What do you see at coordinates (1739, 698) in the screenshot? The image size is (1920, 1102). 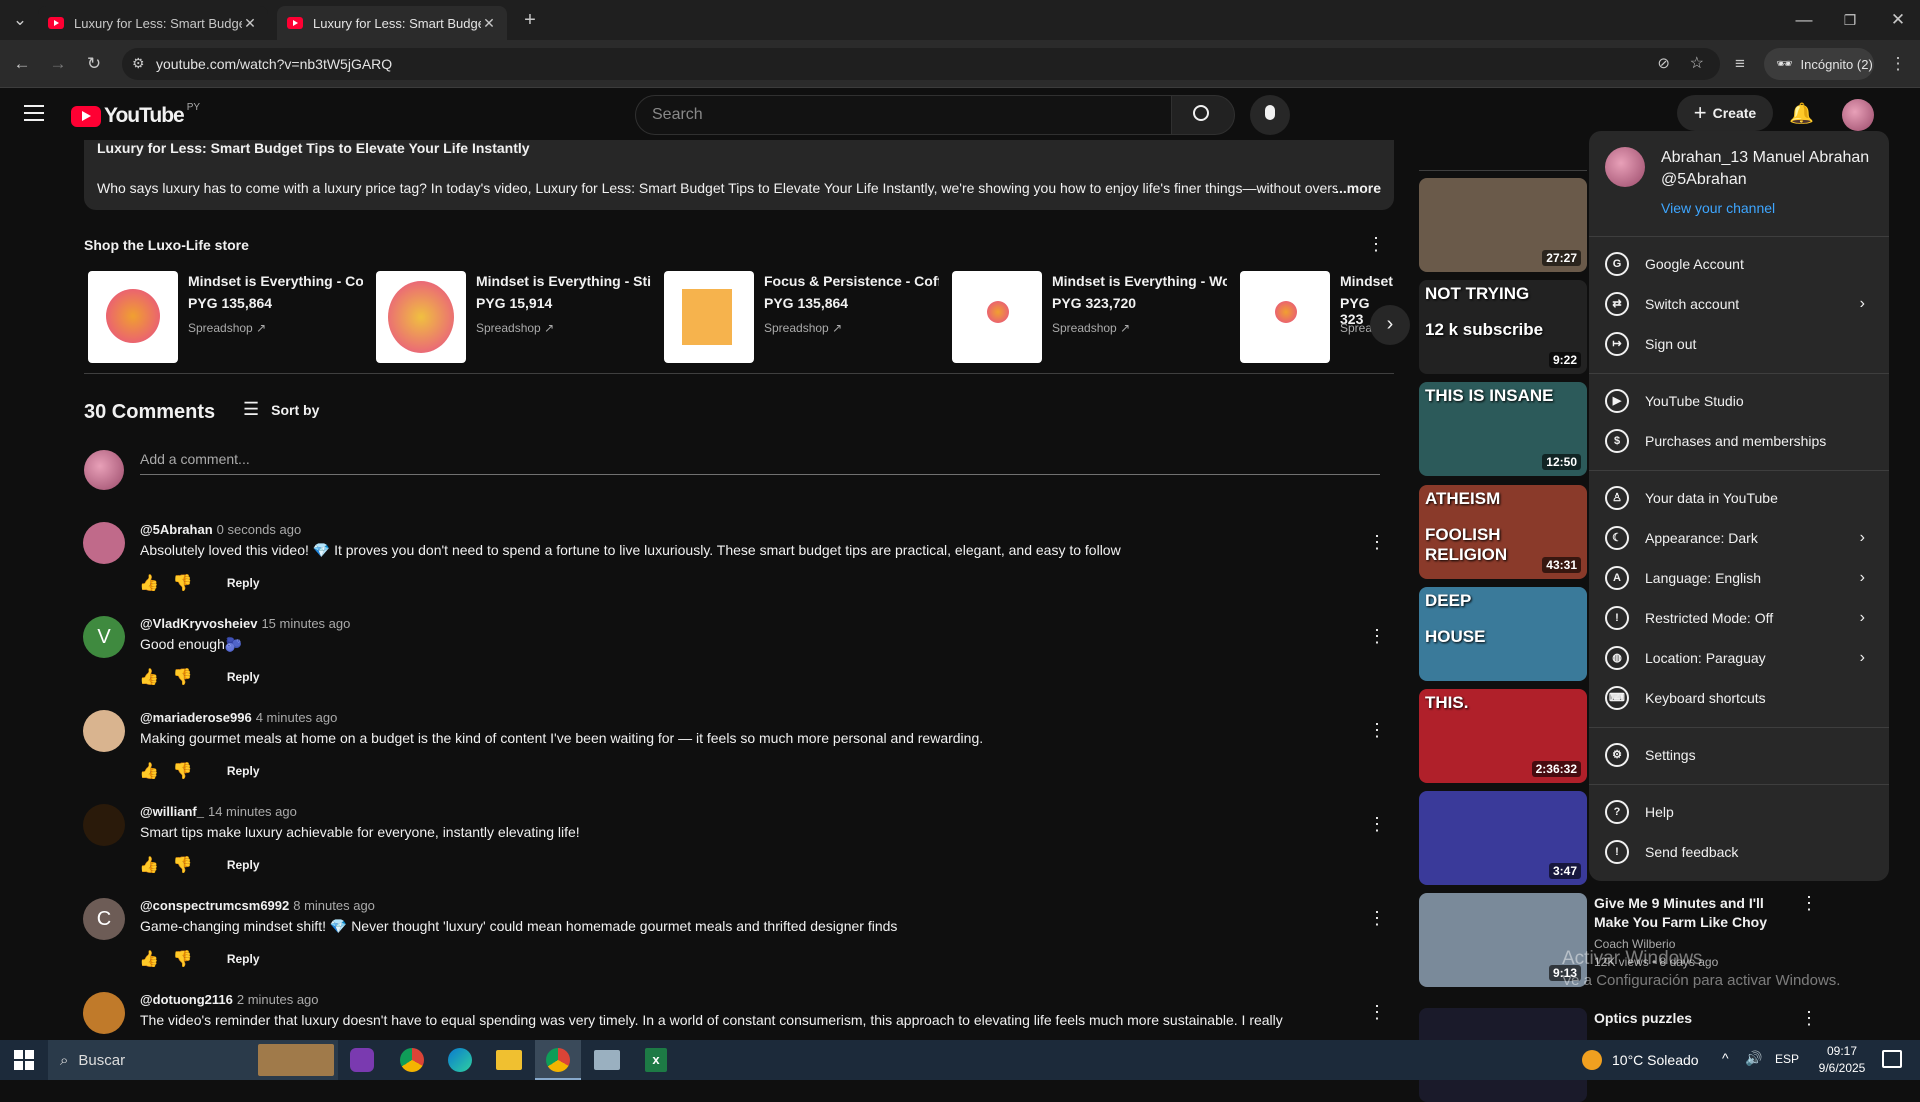 I see `menu-item-keyboard-shortcuts: ⌨ Keyboard shortcuts` at bounding box center [1739, 698].